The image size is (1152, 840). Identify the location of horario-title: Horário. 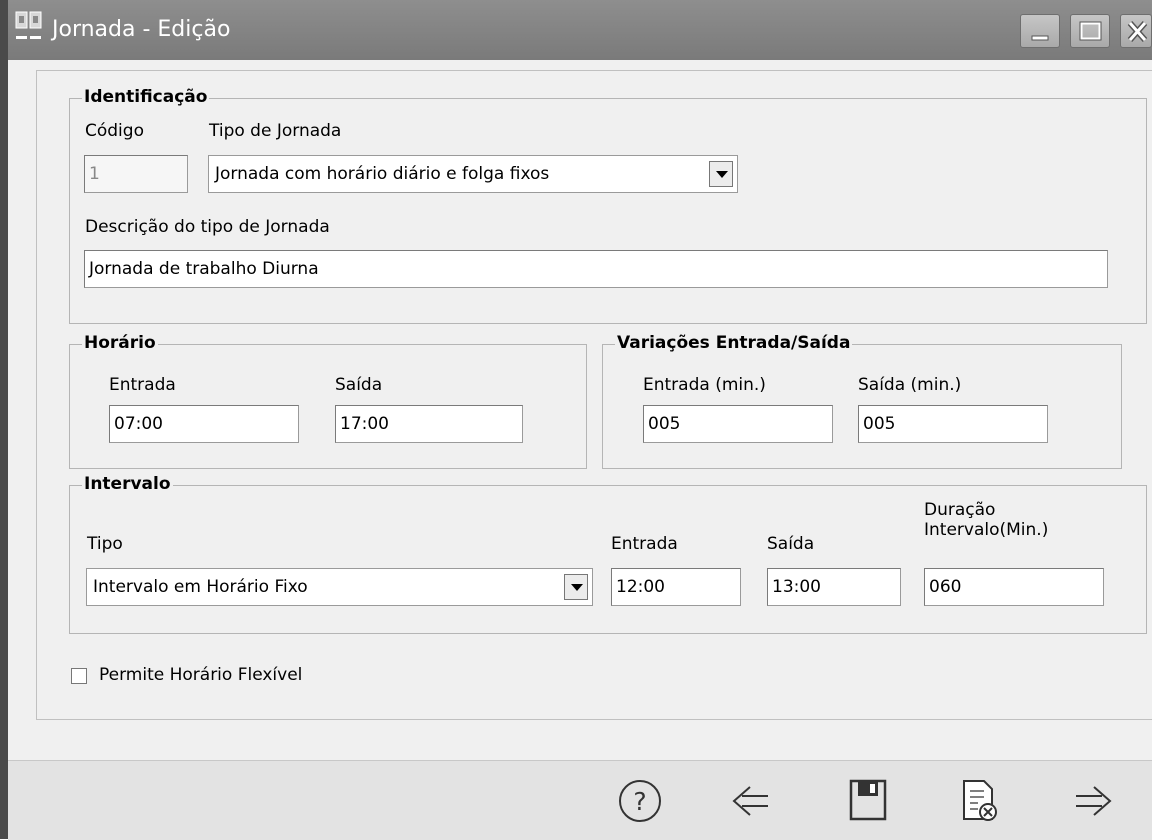
(120, 343).